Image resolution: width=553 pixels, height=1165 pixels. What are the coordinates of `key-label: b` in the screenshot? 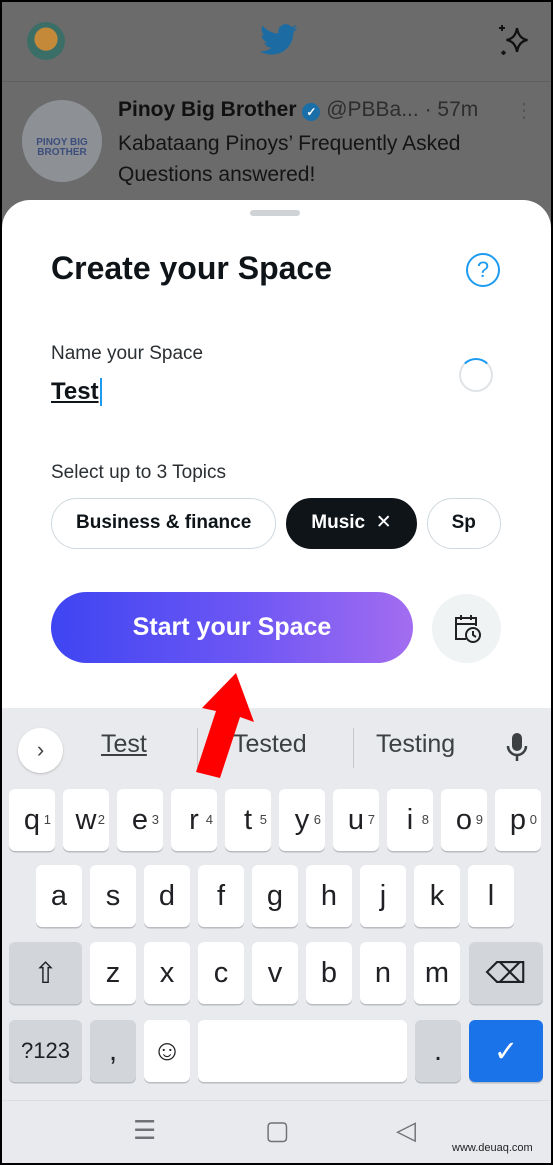 It's located at (329, 973).